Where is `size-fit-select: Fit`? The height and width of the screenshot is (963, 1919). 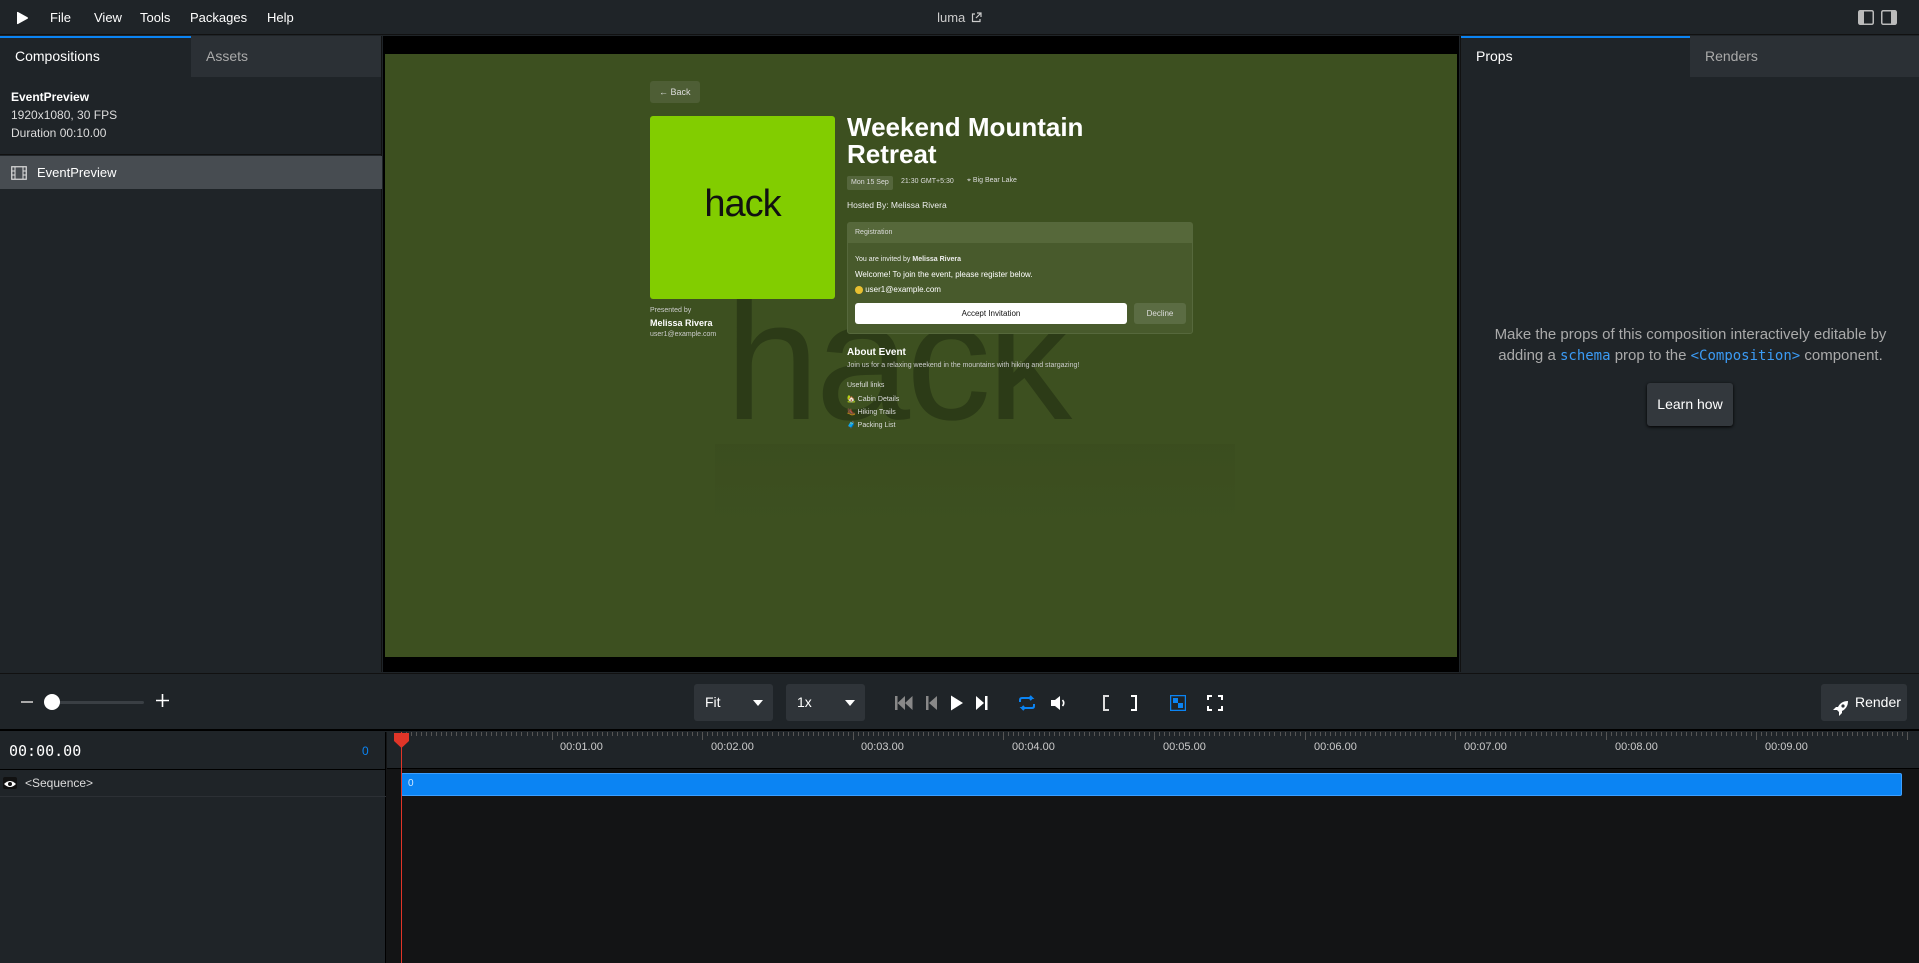 size-fit-select: Fit is located at coordinates (733, 702).